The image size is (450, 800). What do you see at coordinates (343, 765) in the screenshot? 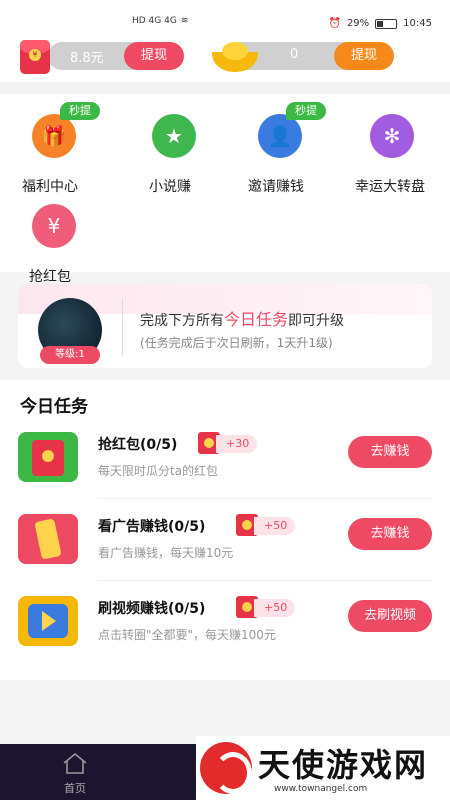
I see `watermark-title: 天使游戏网` at bounding box center [343, 765].